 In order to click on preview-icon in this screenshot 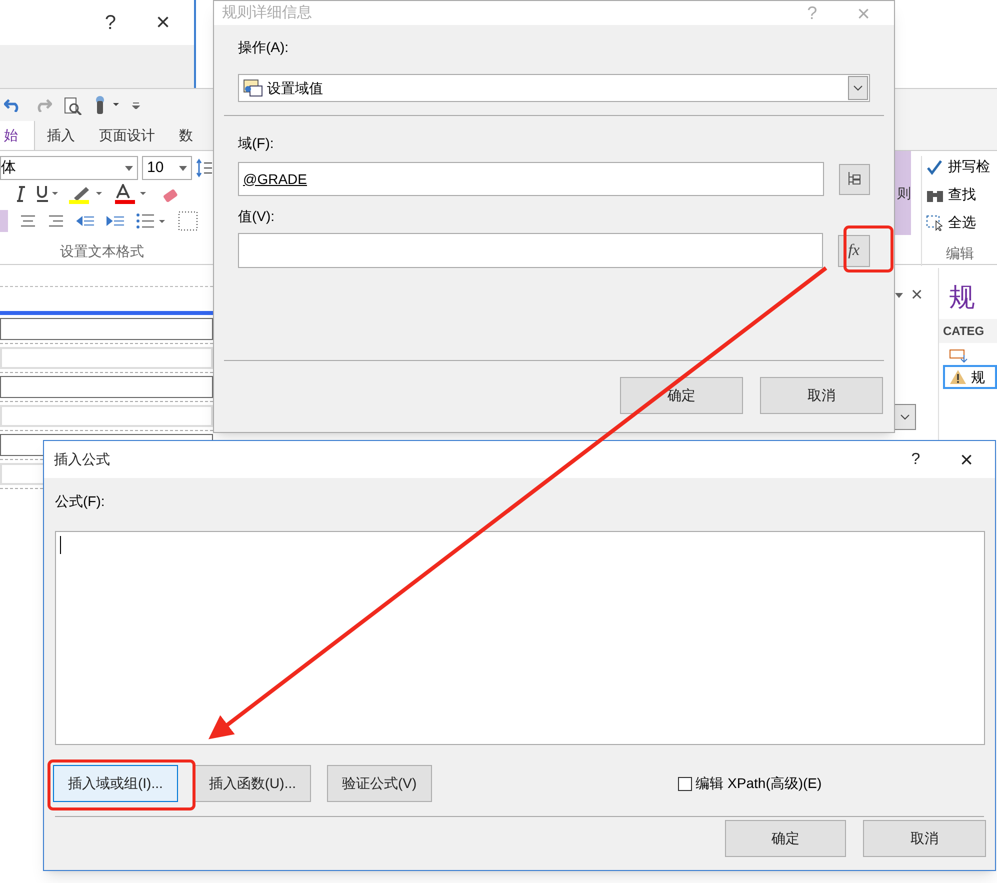, I will do `click(73, 105)`.